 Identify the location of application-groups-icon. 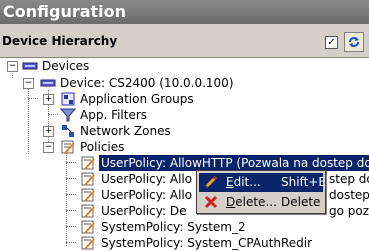
(68, 99).